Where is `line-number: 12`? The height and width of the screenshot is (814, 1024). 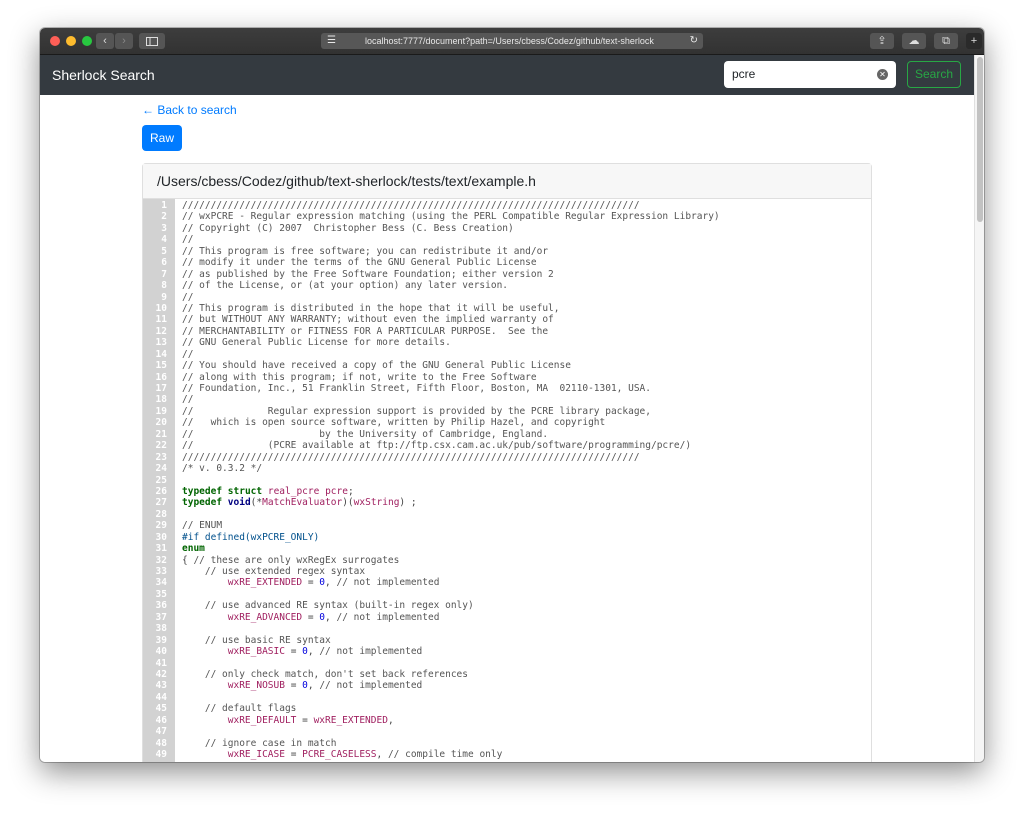 line-number: 12 is located at coordinates (161, 331).